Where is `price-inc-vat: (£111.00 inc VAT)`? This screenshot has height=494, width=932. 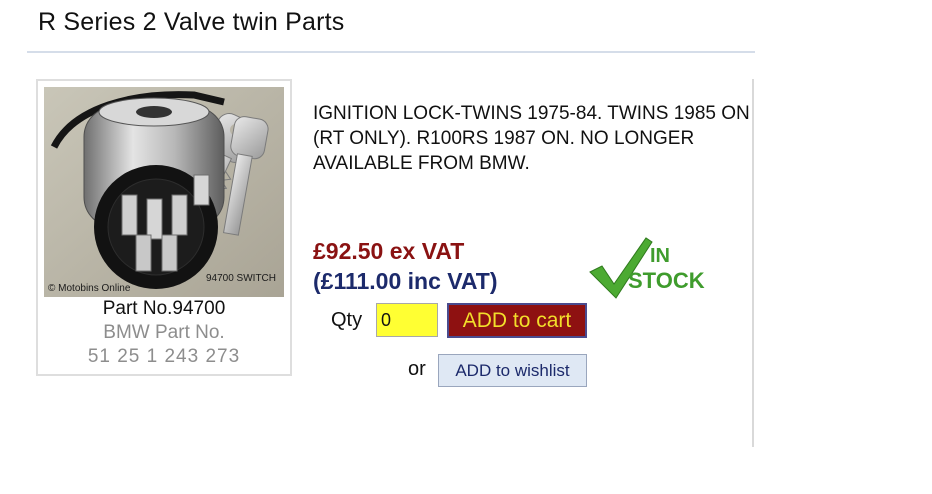
price-inc-vat: (£111.00 inc VAT) is located at coordinates (405, 281).